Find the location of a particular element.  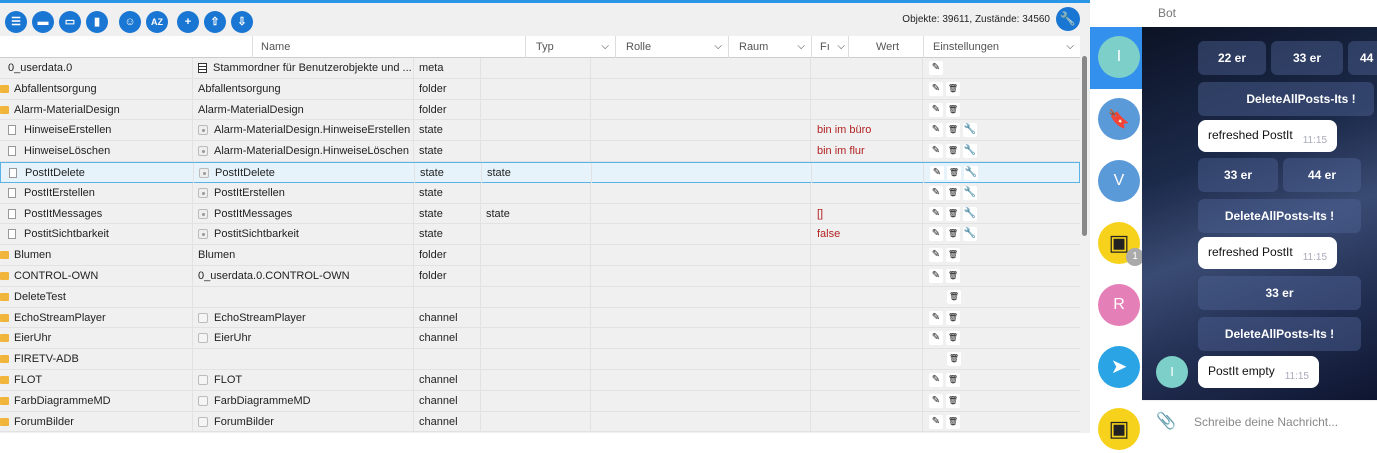

save-button: ▮ is located at coordinates (97, 22).